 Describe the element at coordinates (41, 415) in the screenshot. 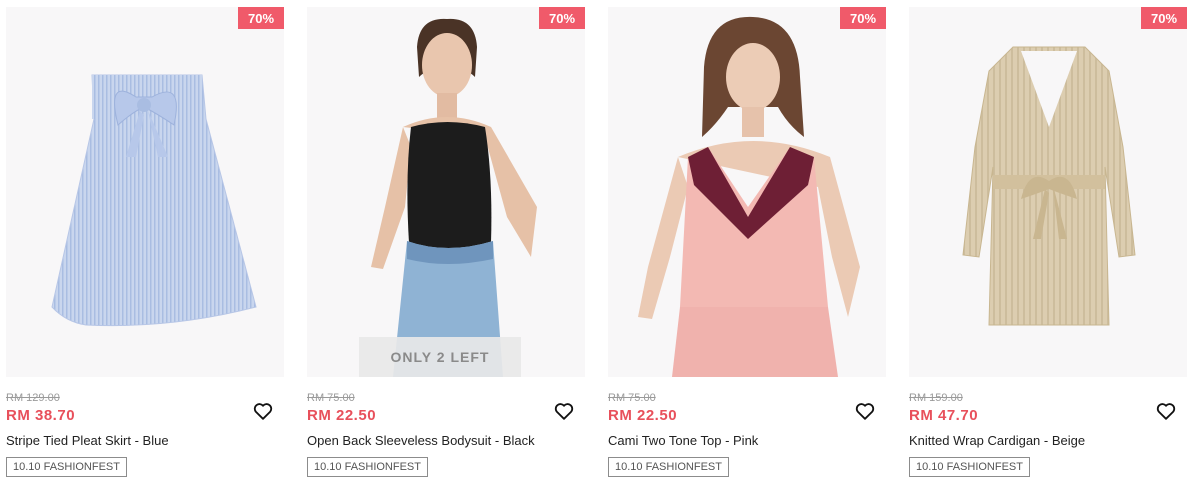

I see `sale-price: RM 38.70` at that location.